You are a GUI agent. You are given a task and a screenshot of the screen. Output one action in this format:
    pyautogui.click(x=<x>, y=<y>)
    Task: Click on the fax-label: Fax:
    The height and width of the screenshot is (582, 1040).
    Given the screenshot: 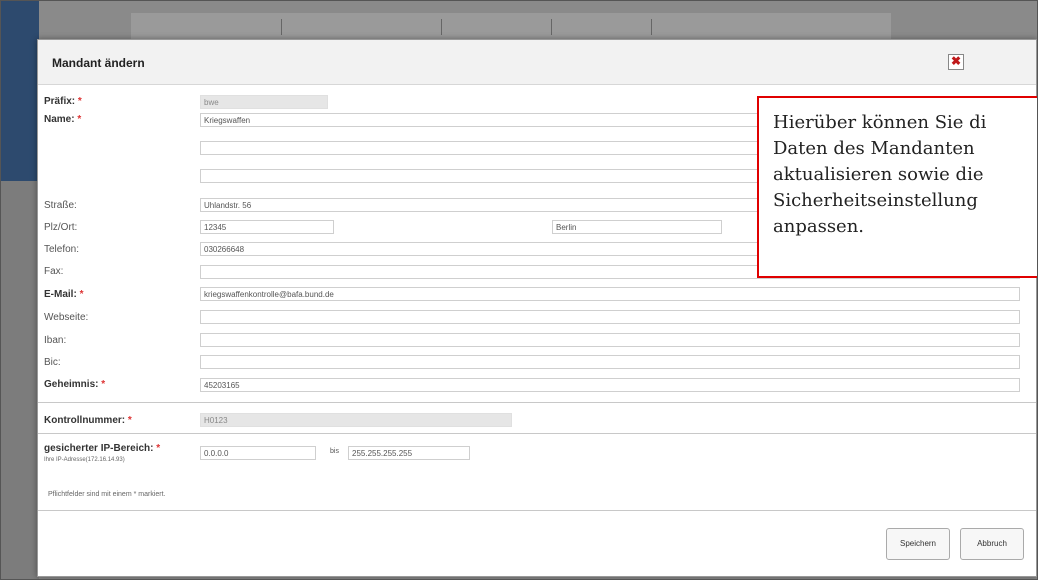 What is the action you would take?
    pyautogui.click(x=54, y=271)
    